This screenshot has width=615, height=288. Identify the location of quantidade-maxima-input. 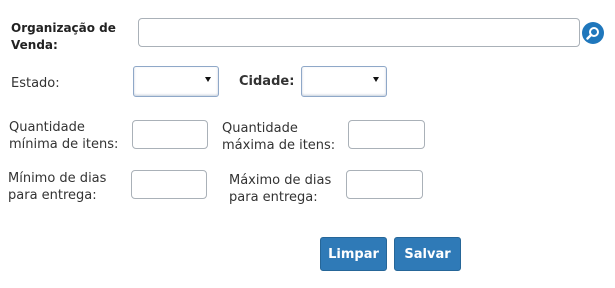
(386, 134).